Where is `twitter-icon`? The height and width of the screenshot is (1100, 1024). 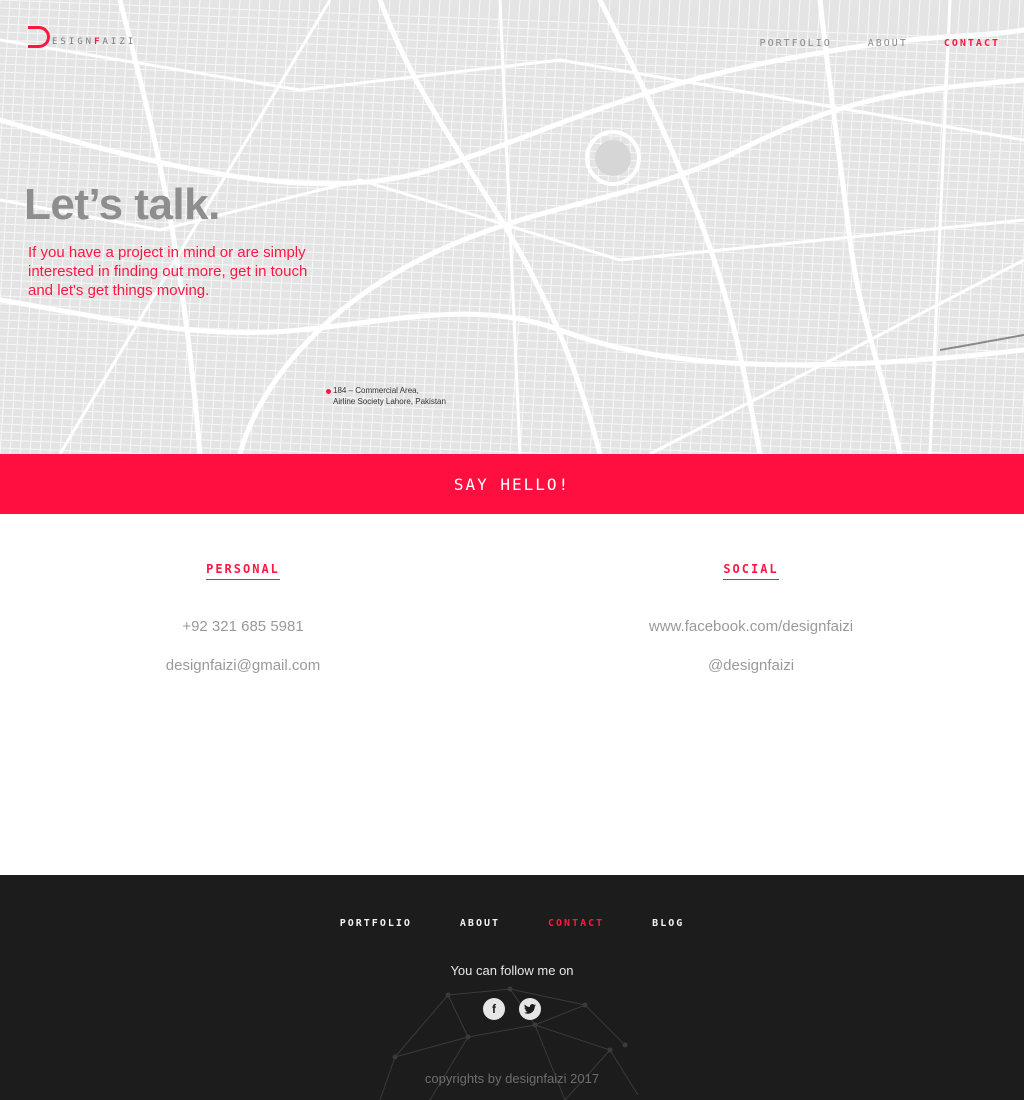
twitter-icon is located at coordinates (530, 1009).